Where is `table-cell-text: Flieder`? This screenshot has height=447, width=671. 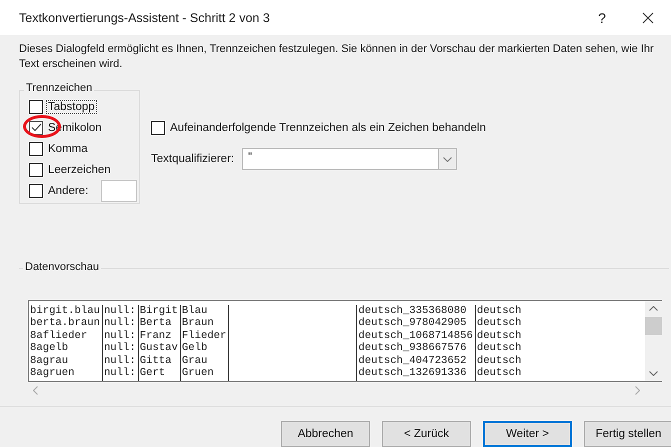 table-cell-text: Flieder is located at coordinates (204, 336).